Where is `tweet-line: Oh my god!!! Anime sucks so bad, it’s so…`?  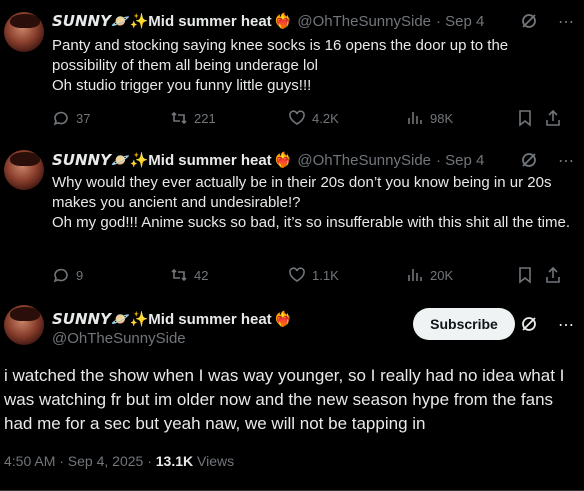 tweet-line: Oh my god!!! Anime sucks so bad, it’s so… is located at coordinates (311, 222).